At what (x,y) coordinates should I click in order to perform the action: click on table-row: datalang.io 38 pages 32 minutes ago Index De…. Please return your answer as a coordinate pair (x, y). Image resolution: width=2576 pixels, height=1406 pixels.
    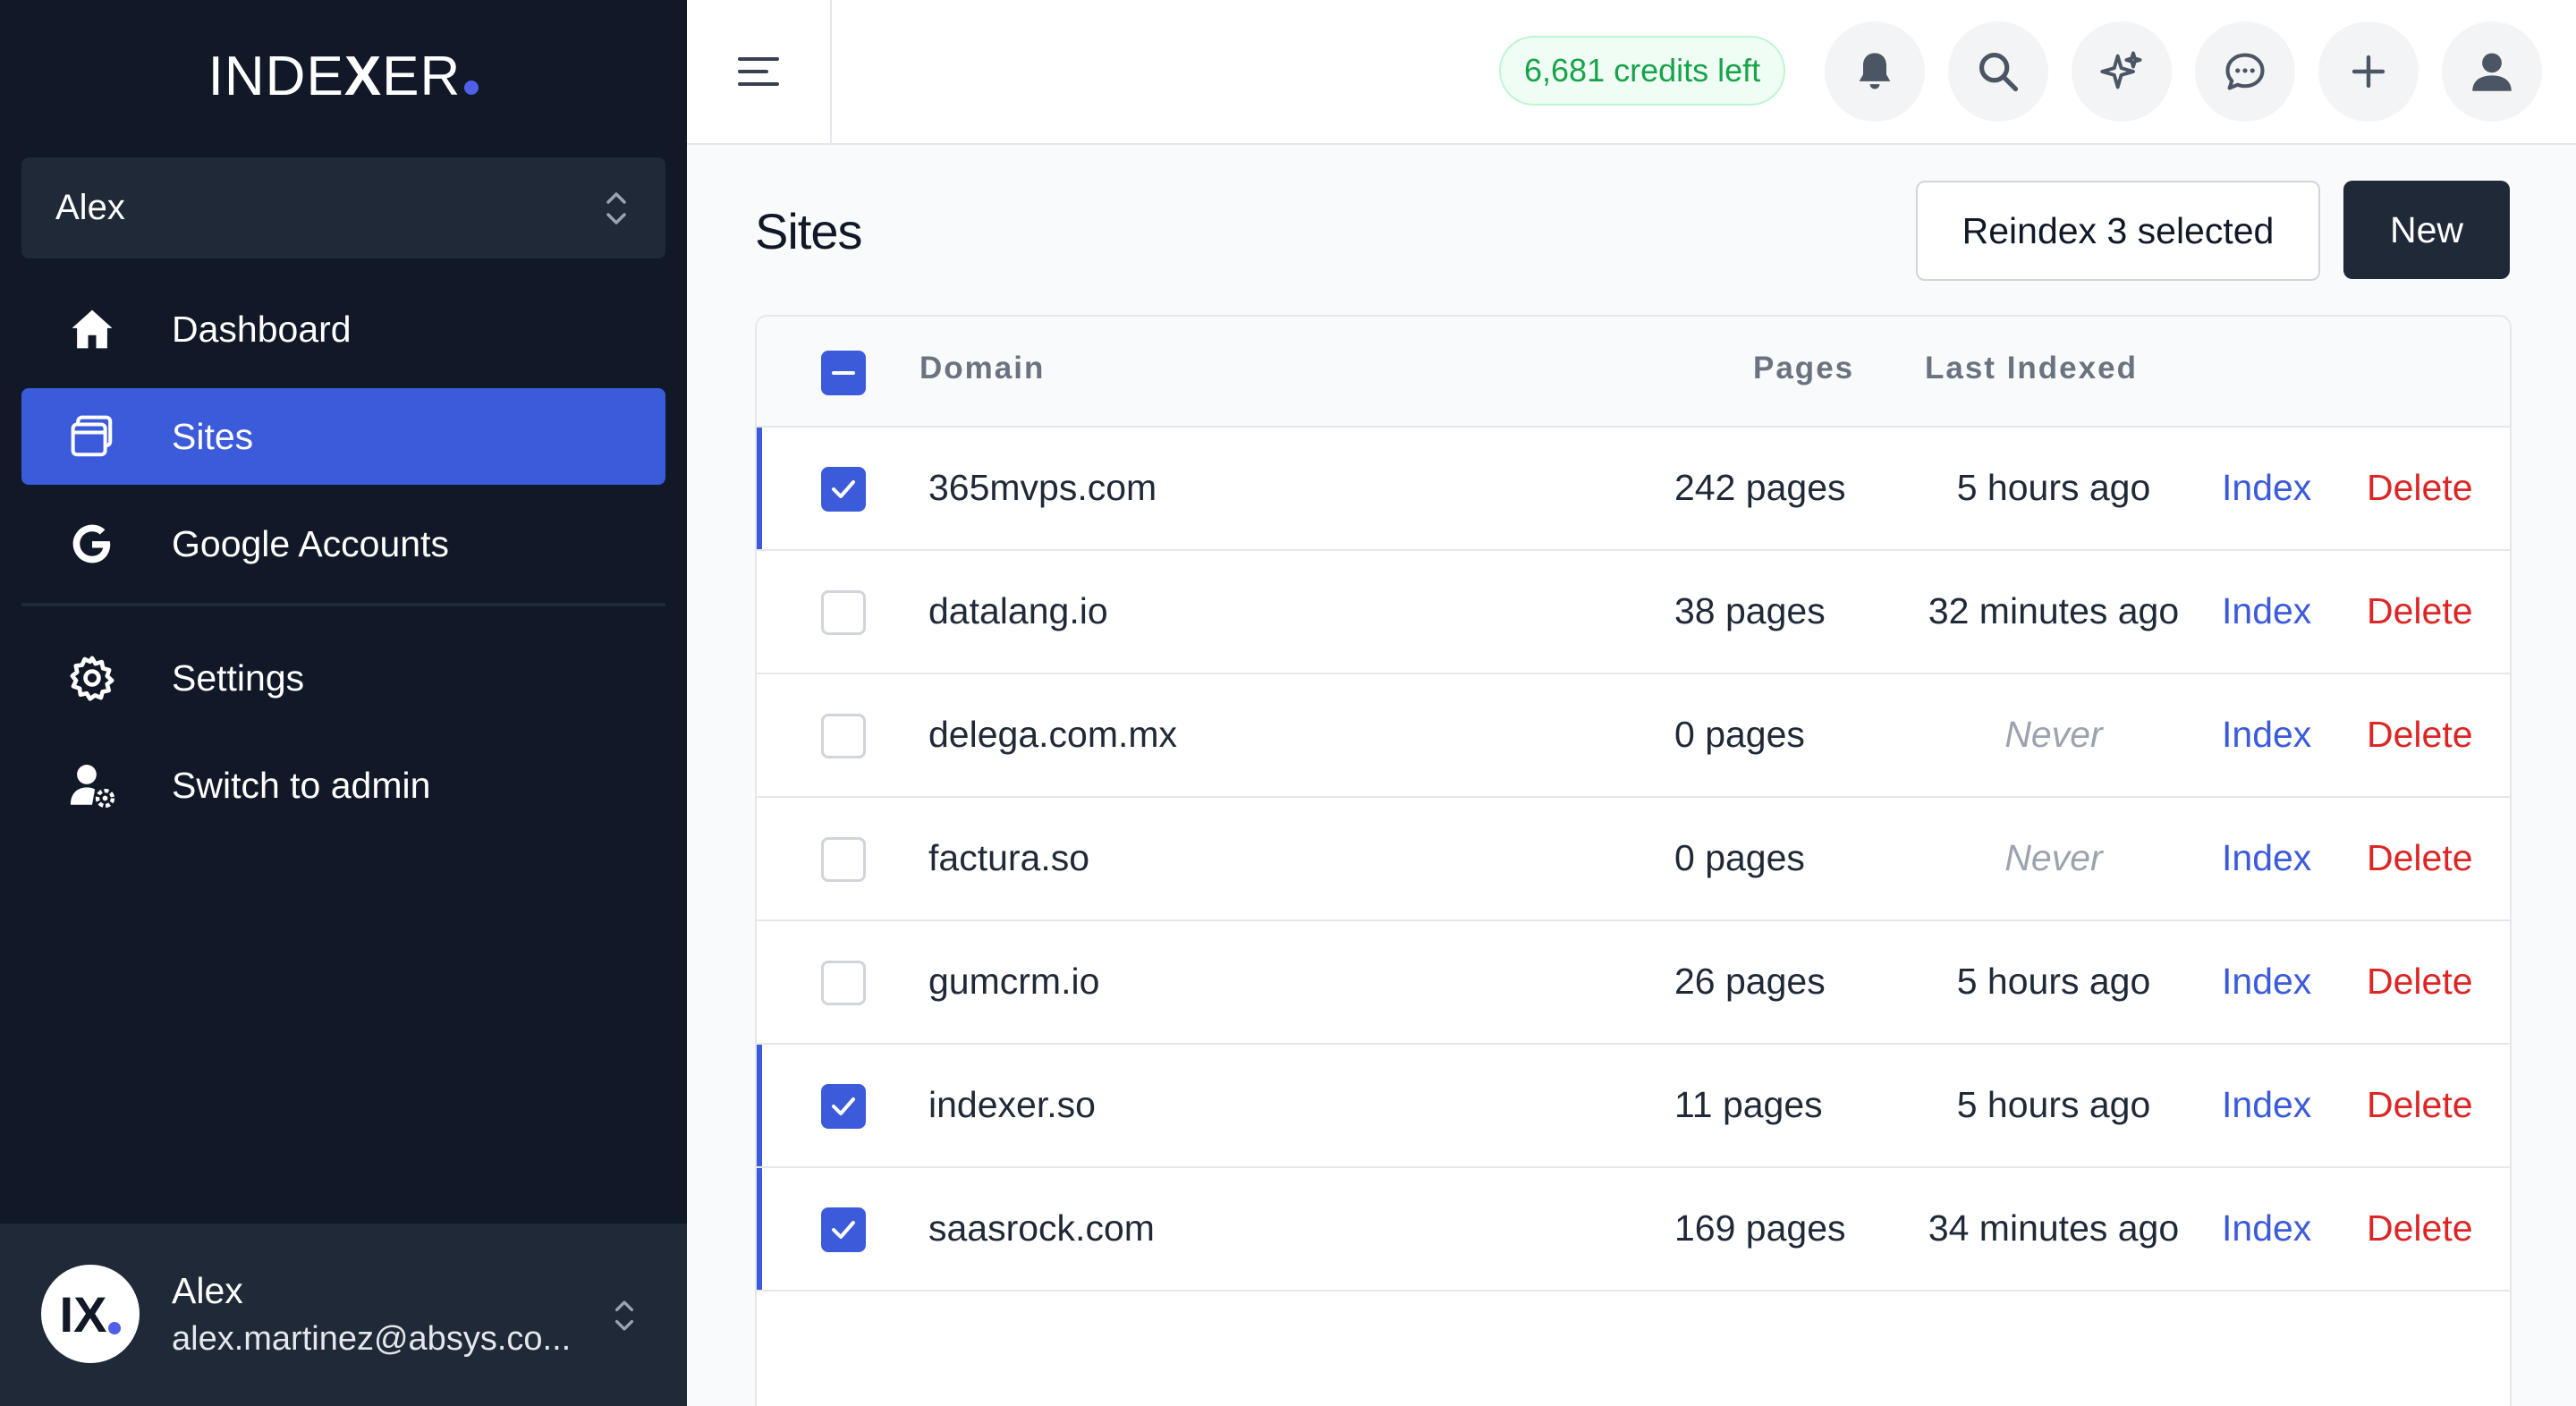
    Looking at the image, I should click on (1633, 613).